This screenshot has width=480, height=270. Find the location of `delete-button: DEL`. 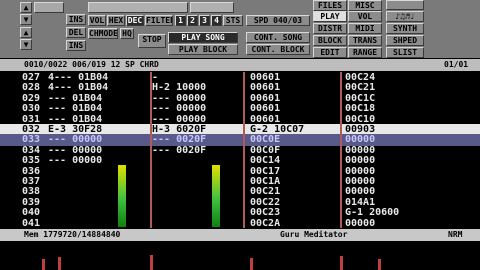

delete-button: DEL is located at coordinates (76, 32).